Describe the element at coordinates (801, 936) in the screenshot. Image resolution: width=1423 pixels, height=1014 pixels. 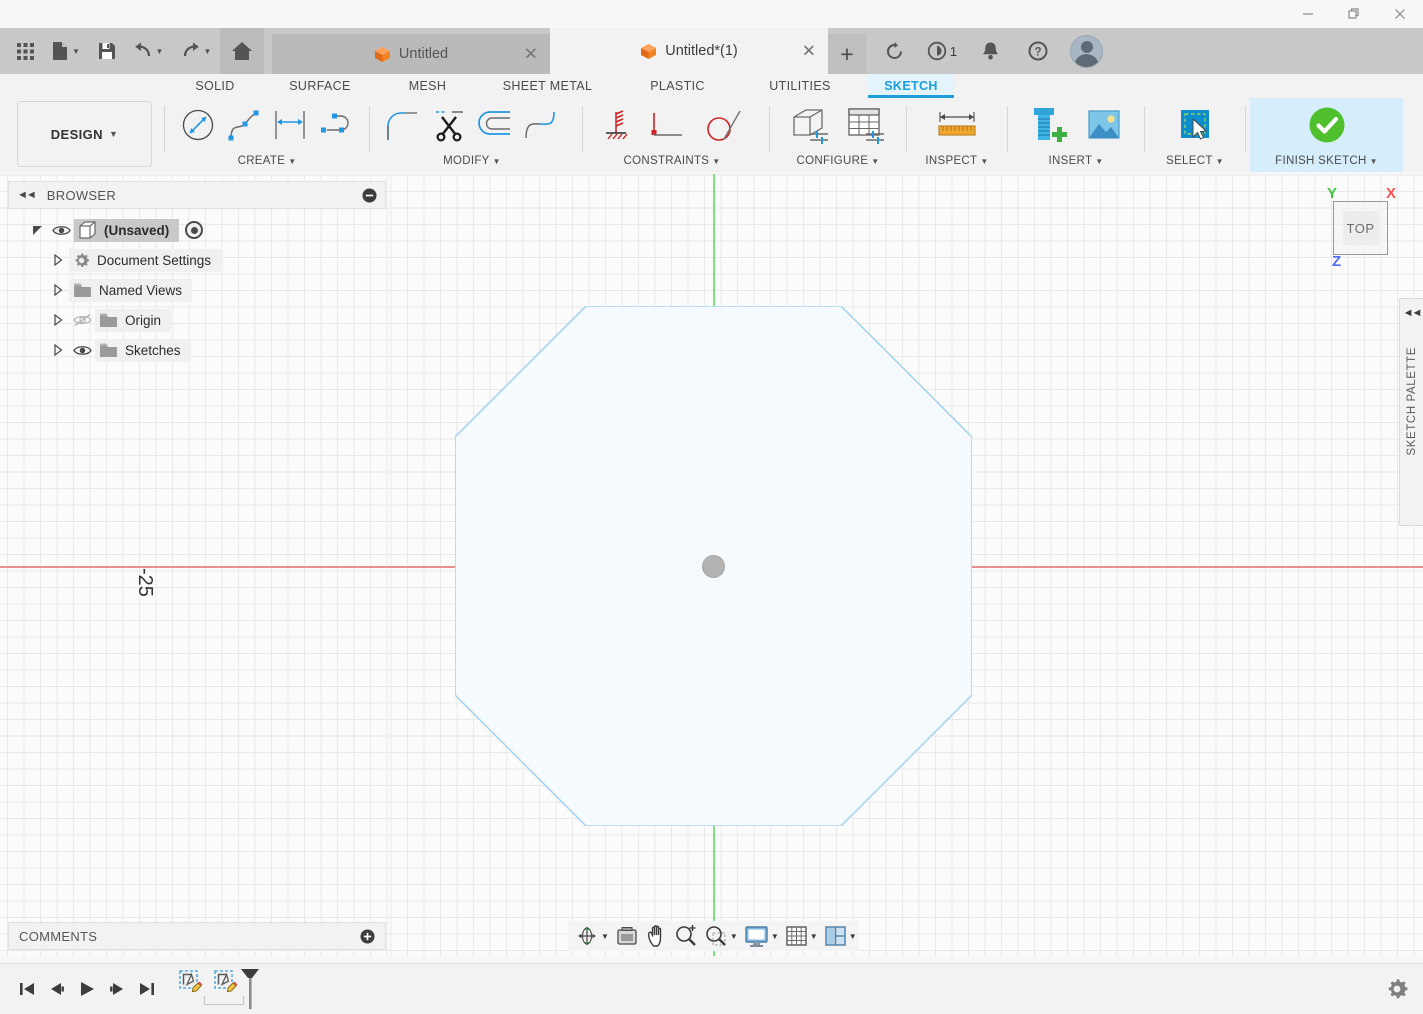
I see `grid-snaps-button: ▼` at that location.